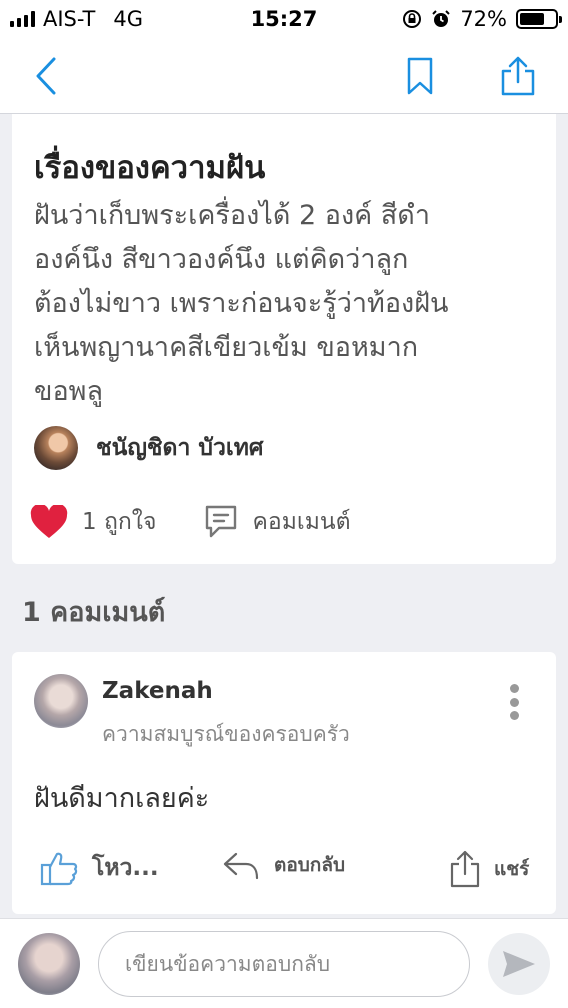 The height and width of the screenshot is (1008, 568). What do you see at coordinates (119, 522) in the screenshot?
I see `like-count: 1 ถูกใจ` at bounding box center [119, 522].